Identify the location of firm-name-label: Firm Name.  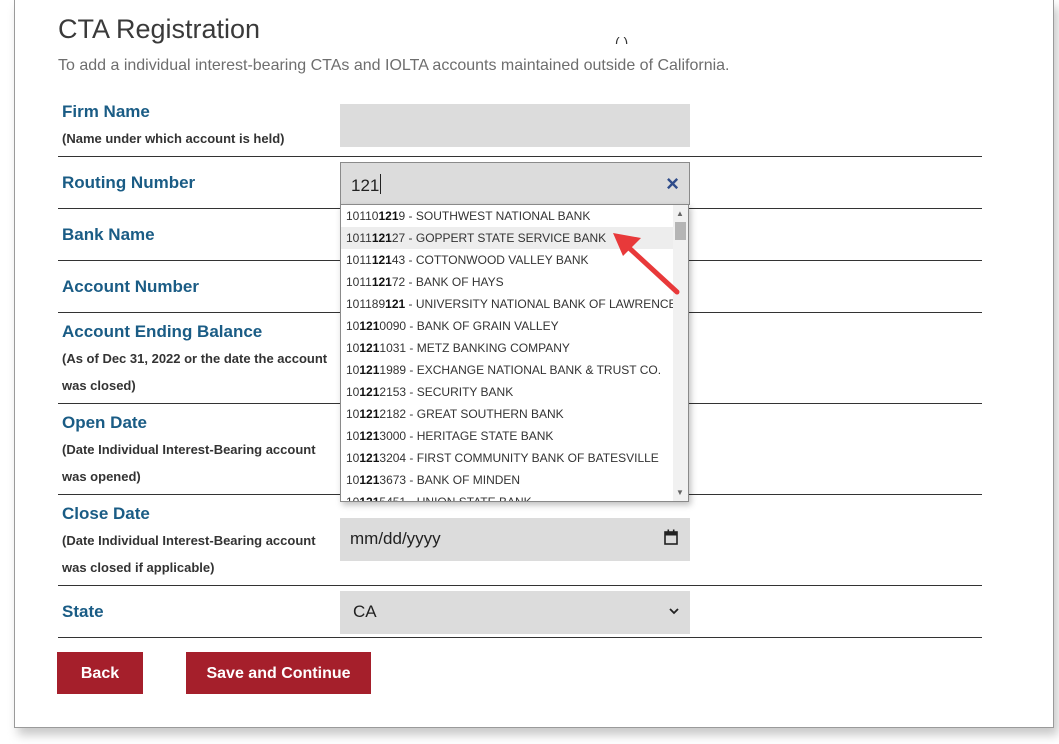
(106, 111).